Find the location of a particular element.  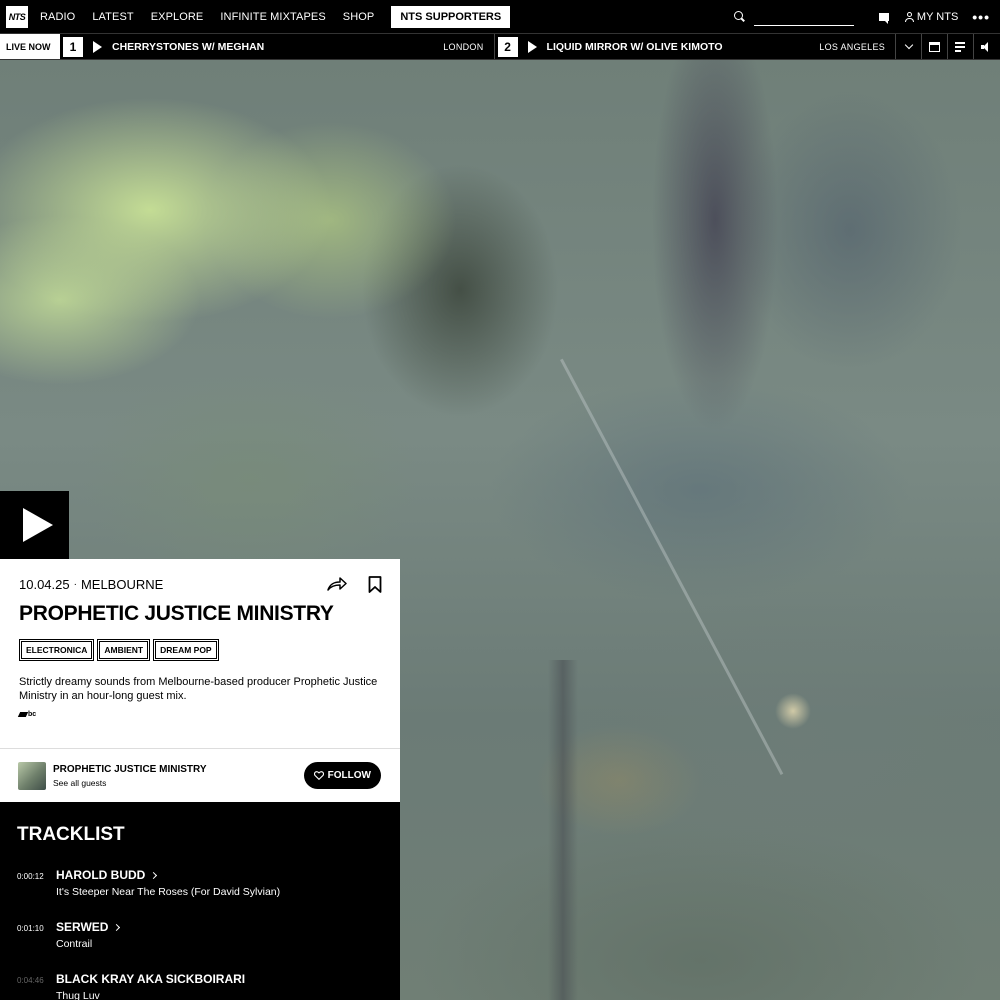

track-artist: SERWED is located at coordinates (82, 927).